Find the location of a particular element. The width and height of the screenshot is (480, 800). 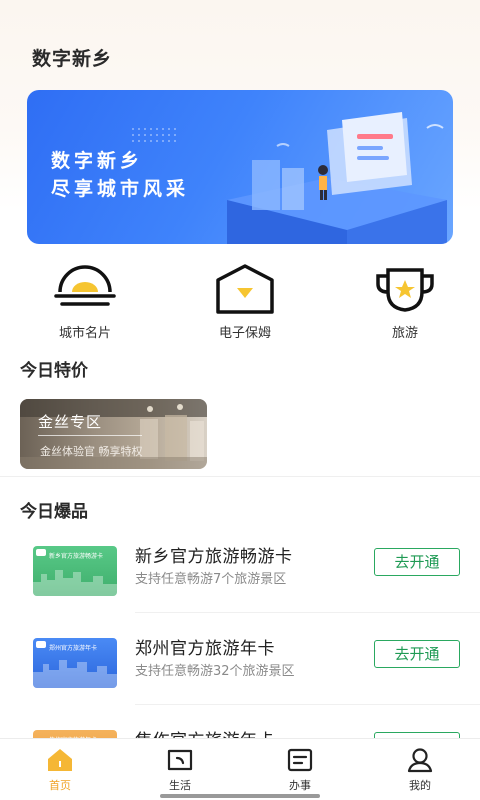

tab-label: 我的 is located at coordinates (420, 785).